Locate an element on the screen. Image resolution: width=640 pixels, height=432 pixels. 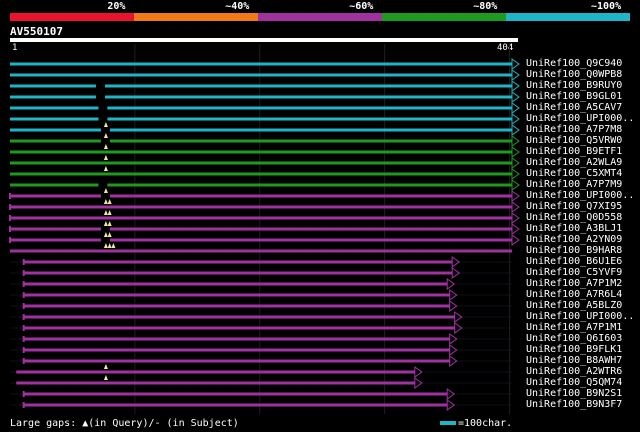
hit-label: UniRef100_A7P1M1 is located at coordinates (582, 327).